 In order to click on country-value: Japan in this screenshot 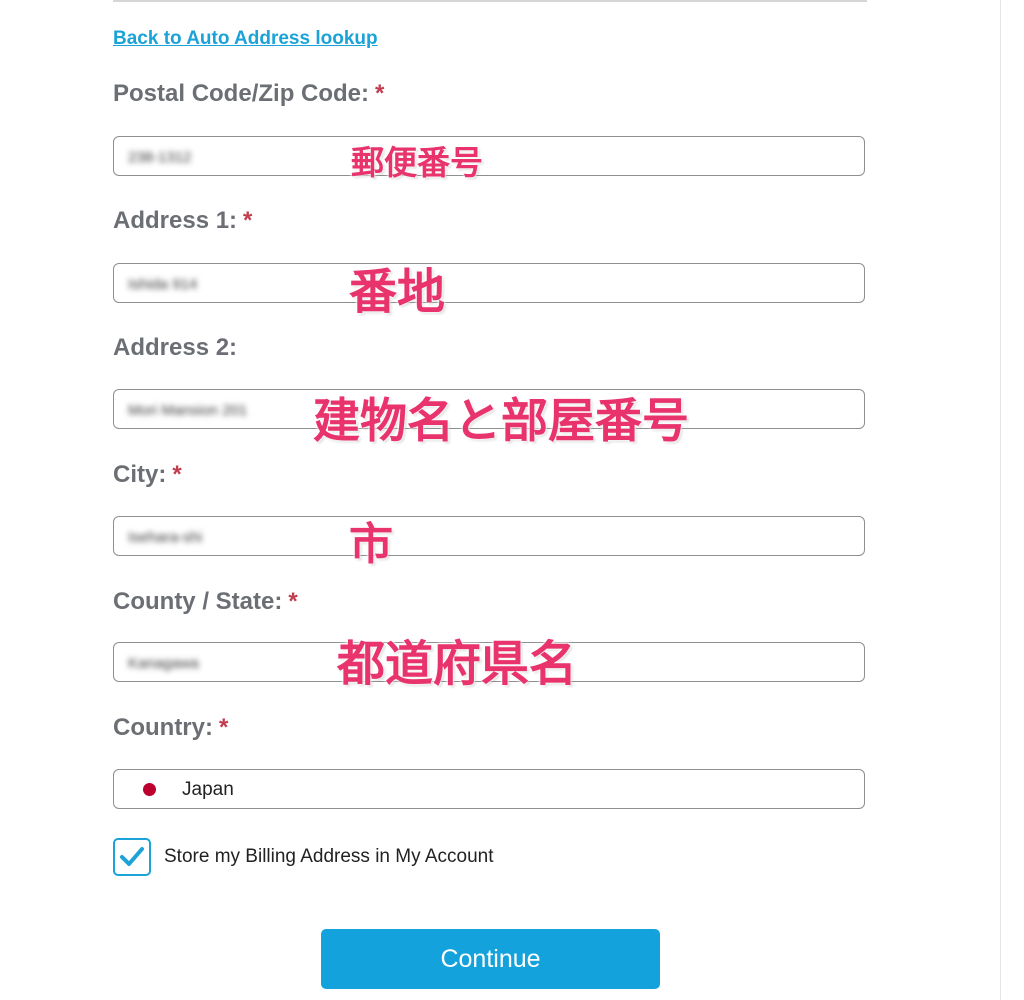, I will do `click(208, 789)`.